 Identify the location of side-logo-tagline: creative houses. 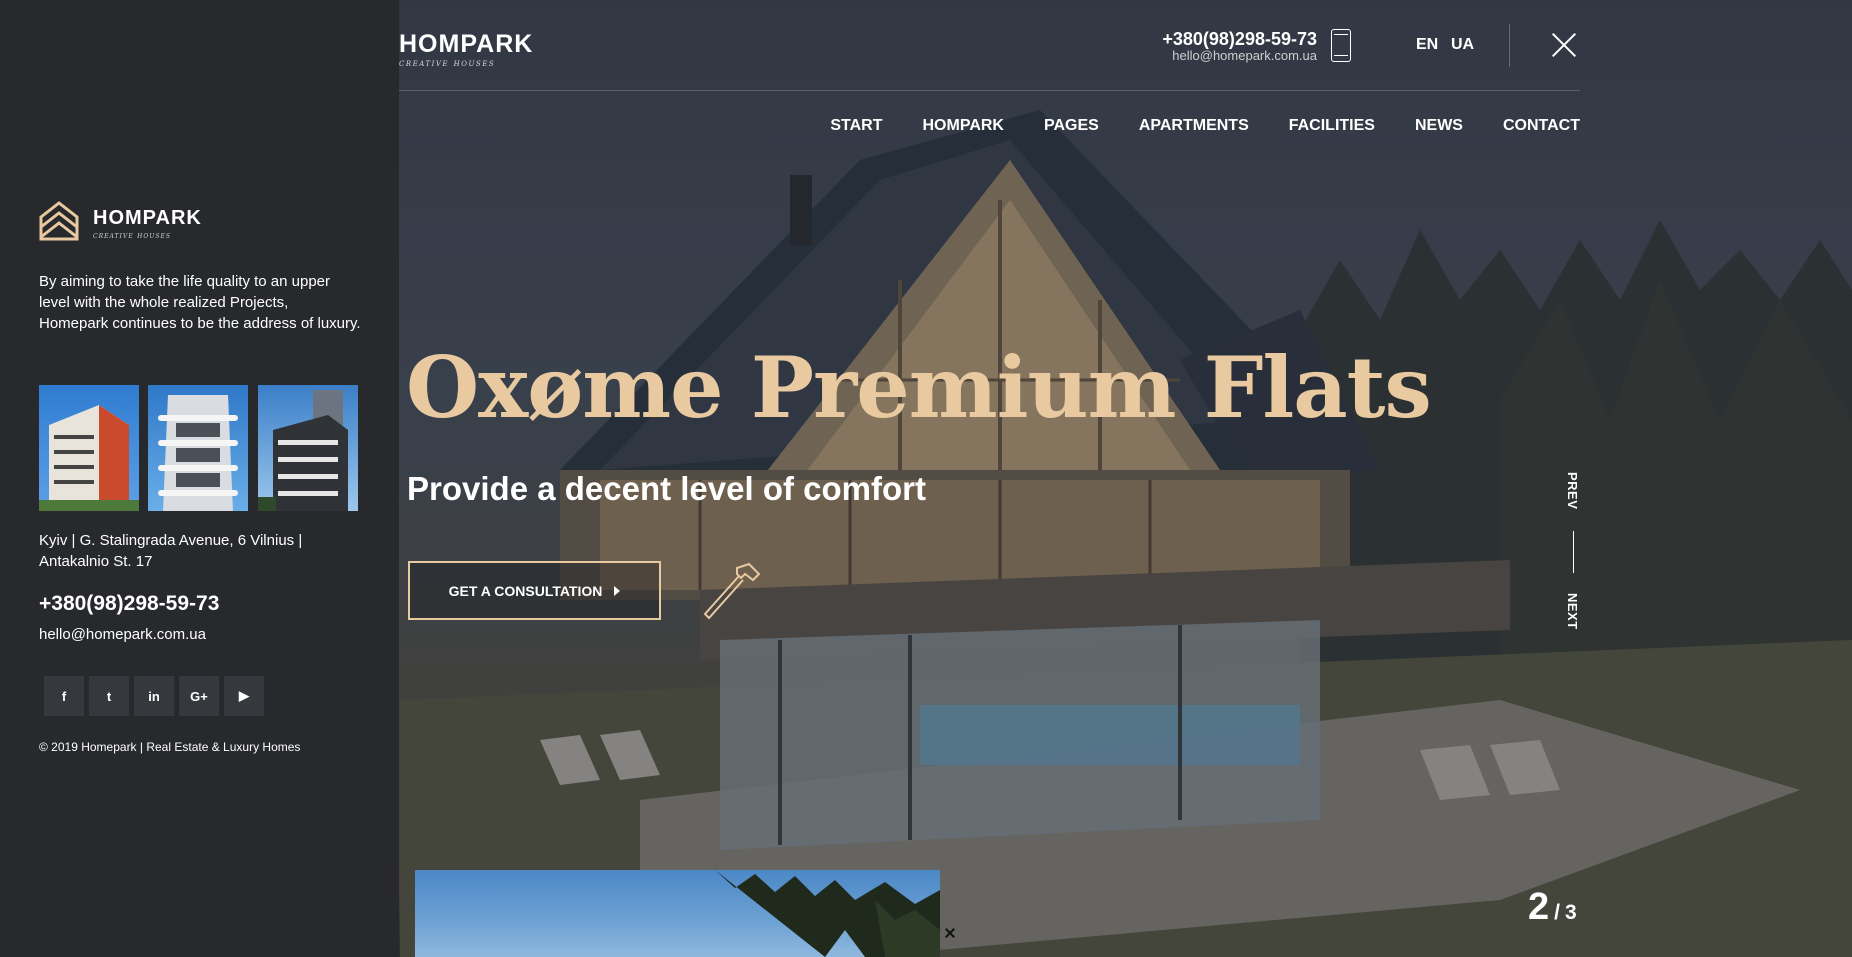
(132, 235).